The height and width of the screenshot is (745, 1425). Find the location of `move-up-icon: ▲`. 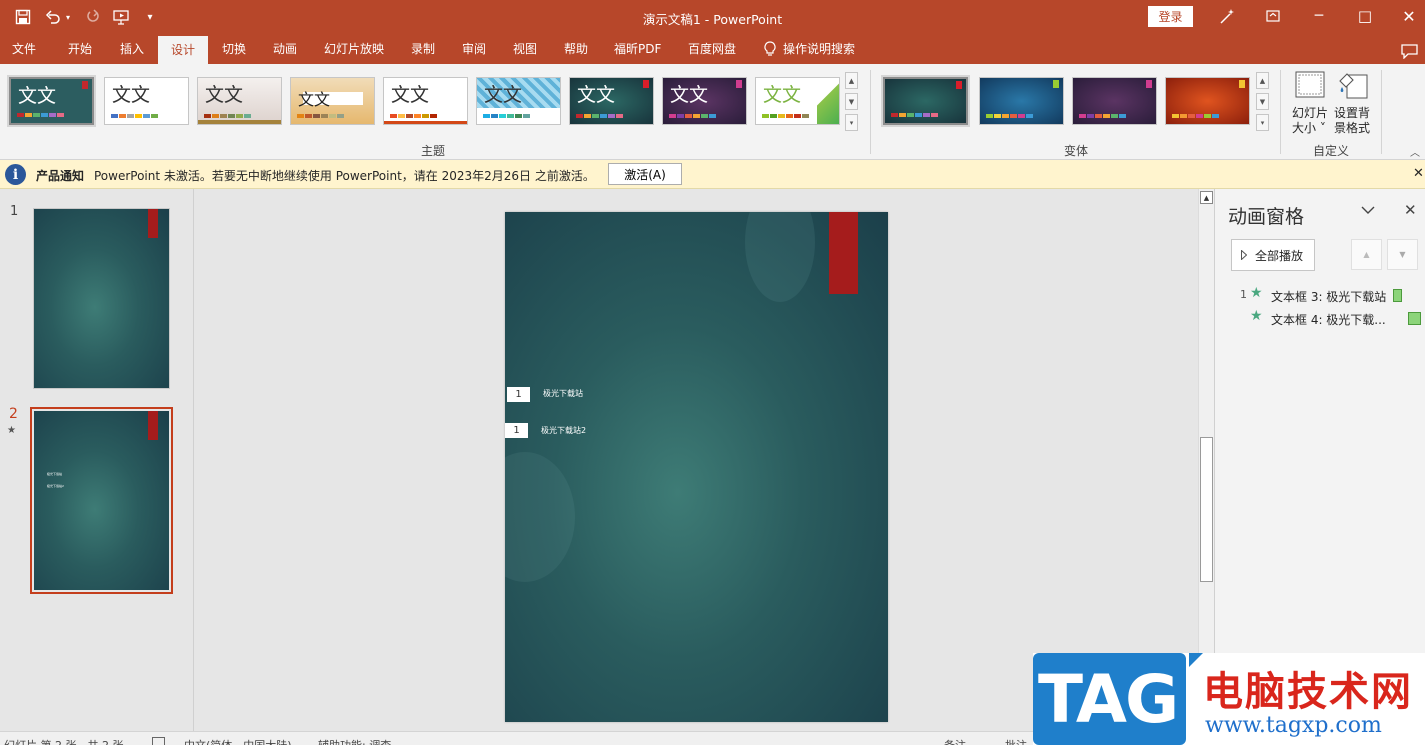

move-up-icon: ▲ is located at coordinates (1366, 254).